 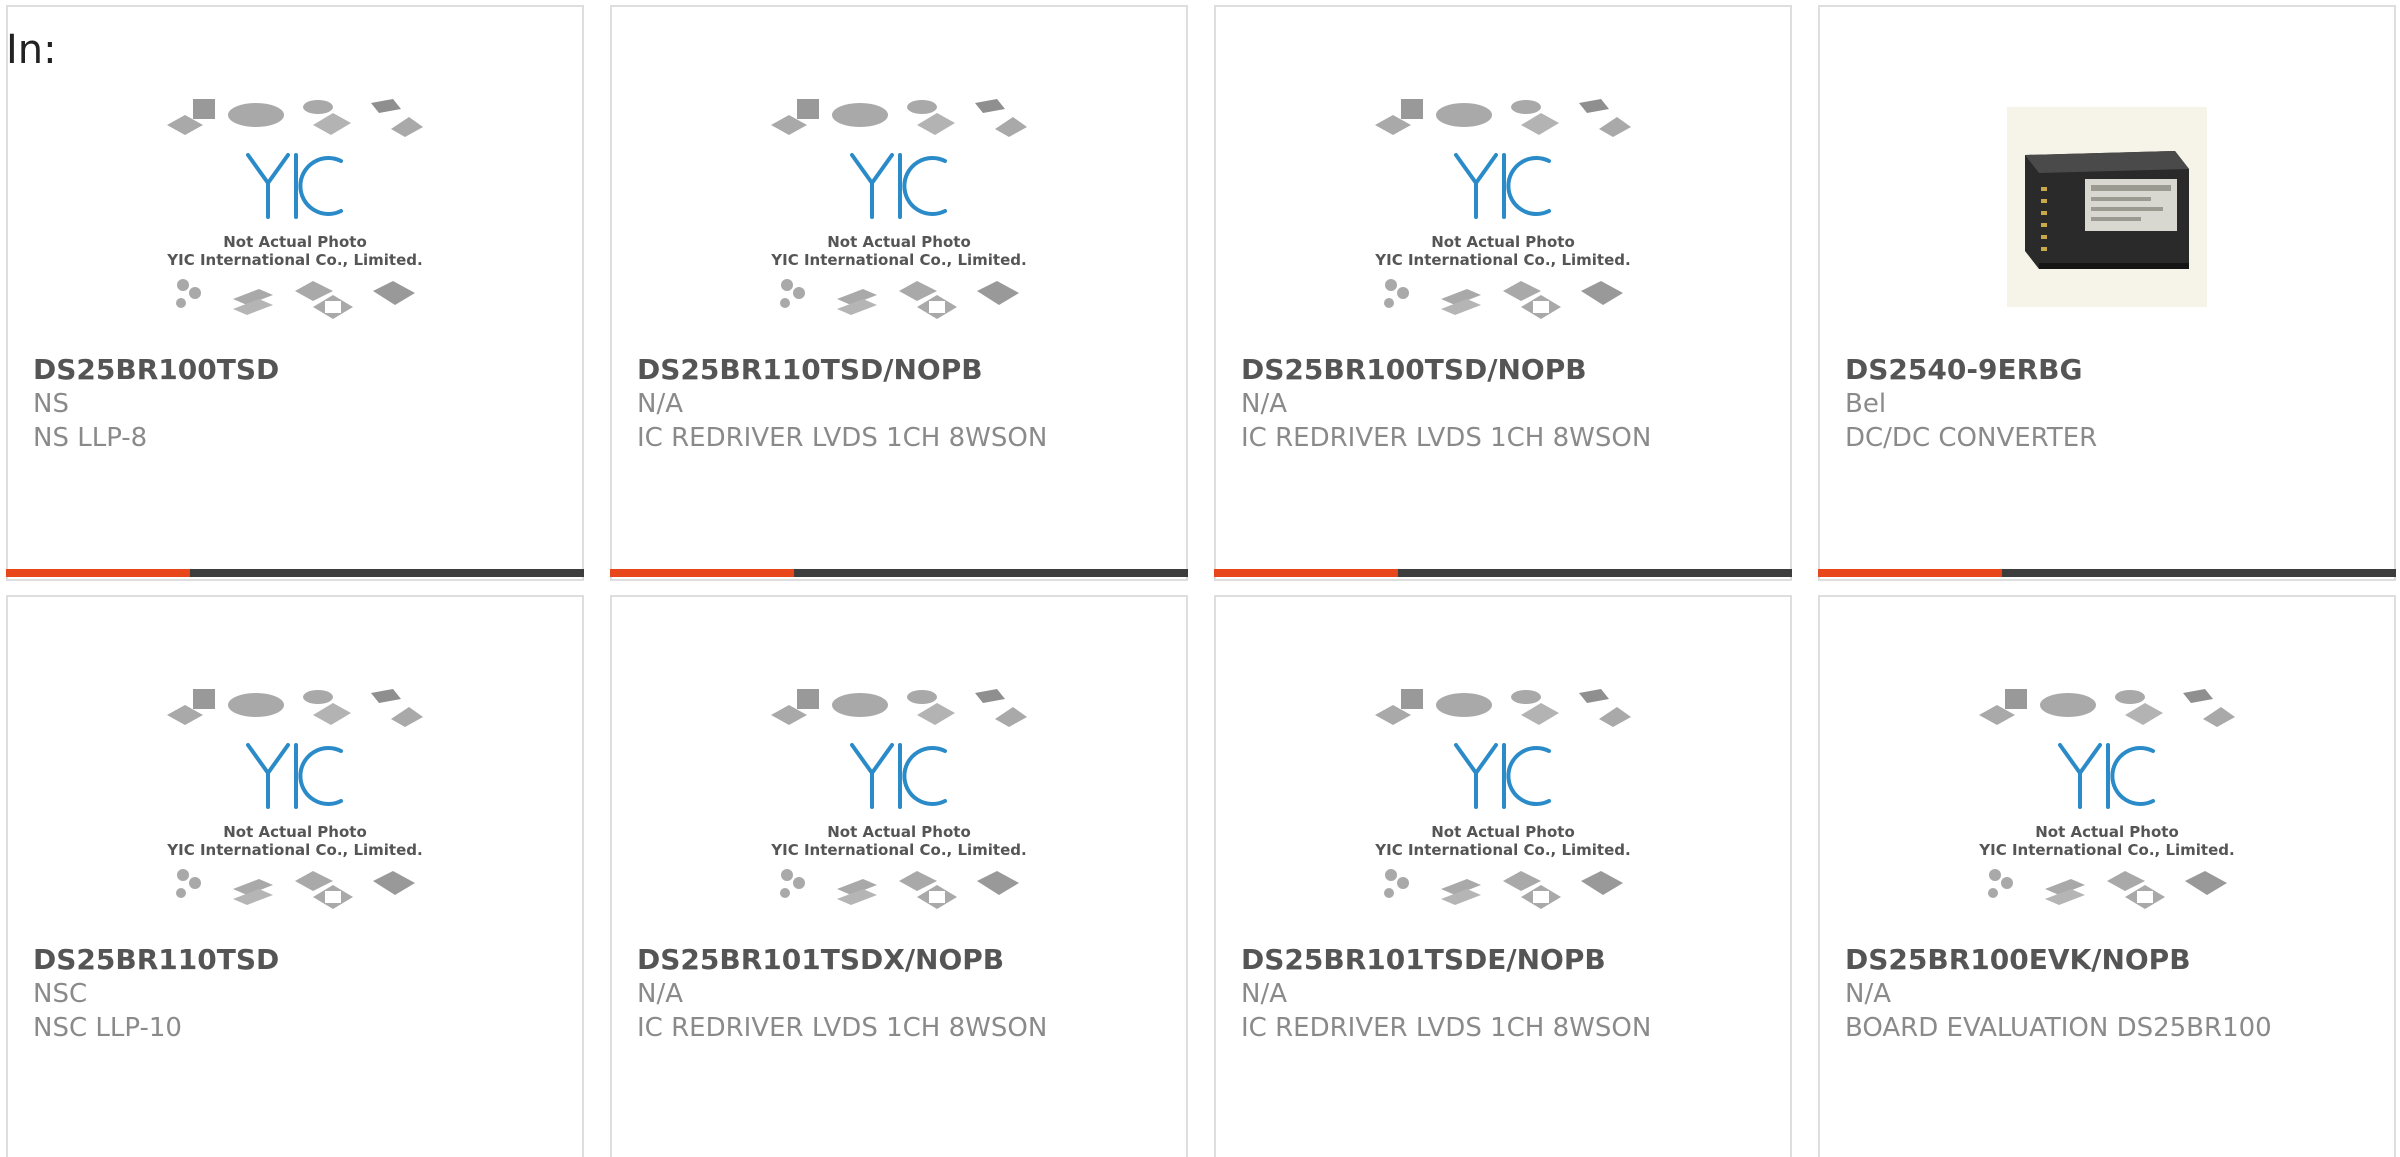 What do you see at coordinates (1971, 438) in the screenshot?
I see `description: DC/DC CONVERTER` at bounding box center [1971, 438].